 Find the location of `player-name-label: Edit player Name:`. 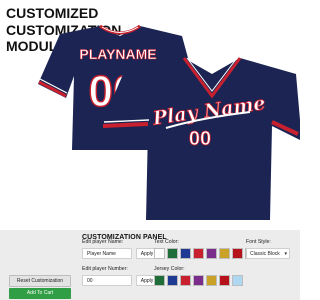

player-name-label: Edit player Name: is located at coordinates (103, 242).